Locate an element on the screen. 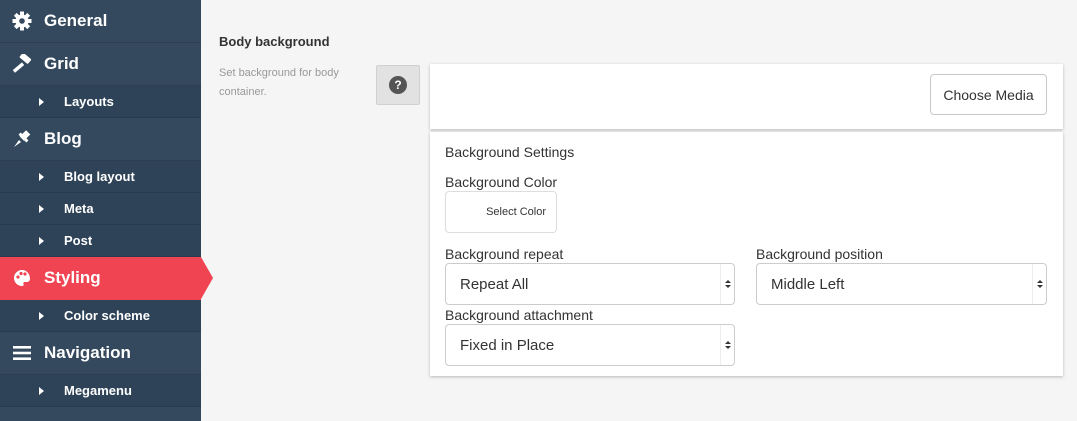  sidebar-item-general: General is located at coordinates (100, 21).